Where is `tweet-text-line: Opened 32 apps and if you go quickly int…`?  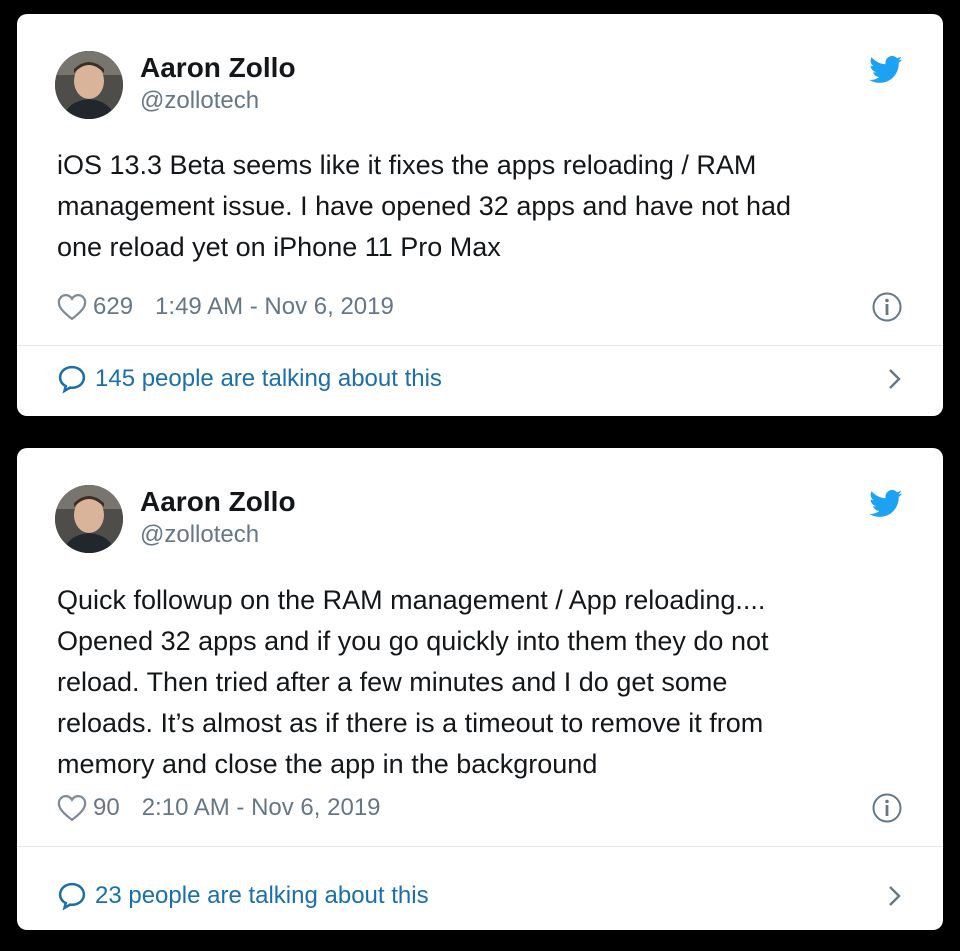
tweet-text-line: Opened 32 apps and if you go quickly int… is located at coordinates (413, 641).